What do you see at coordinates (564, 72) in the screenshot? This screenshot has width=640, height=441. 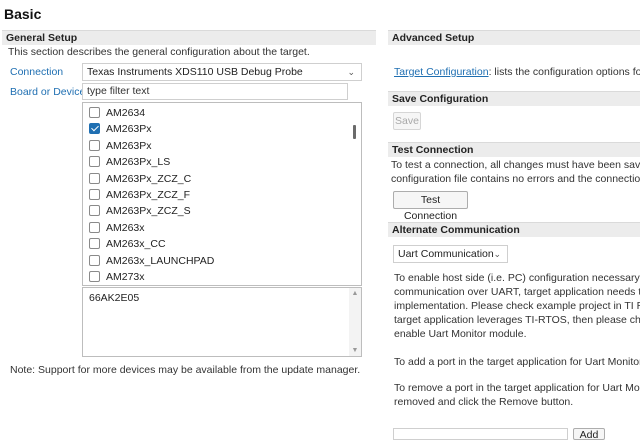 I see `advanced-setup-rest: : lists the configuration options for` at bounding box center [564, 72].